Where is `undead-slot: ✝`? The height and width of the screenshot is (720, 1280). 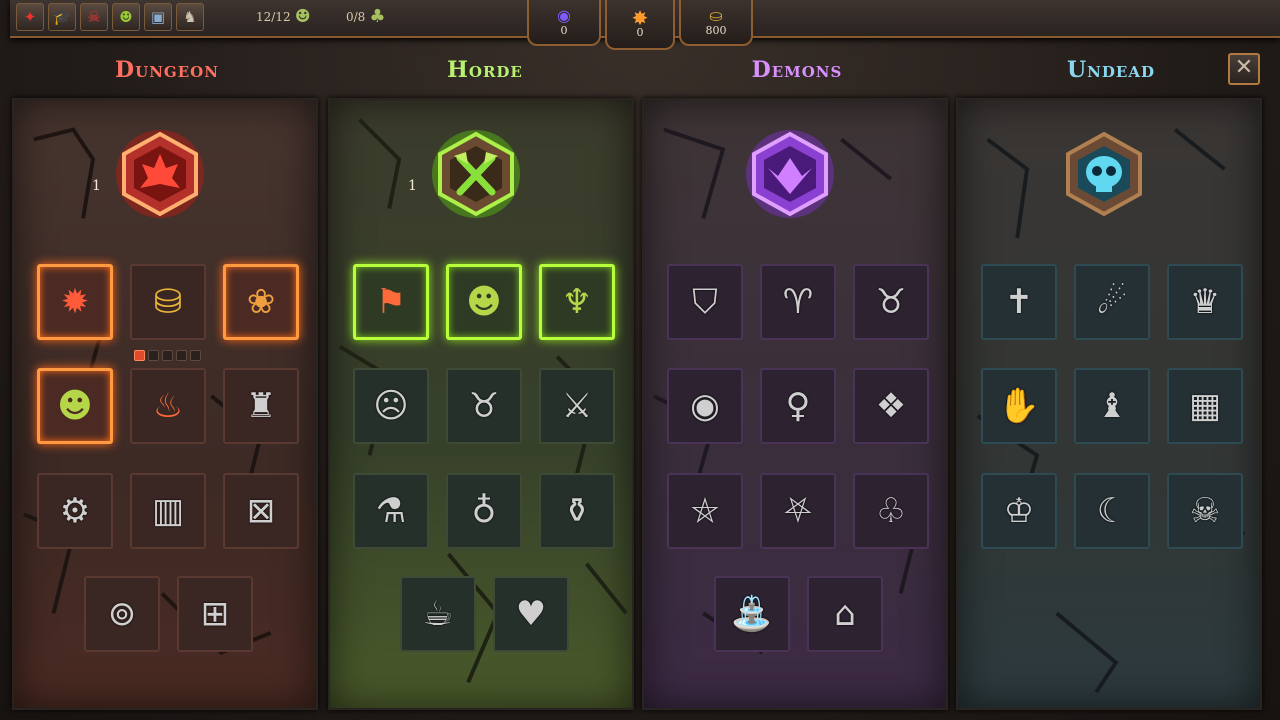
undead-slot: ✝ is located at coordinates (1019, 302).